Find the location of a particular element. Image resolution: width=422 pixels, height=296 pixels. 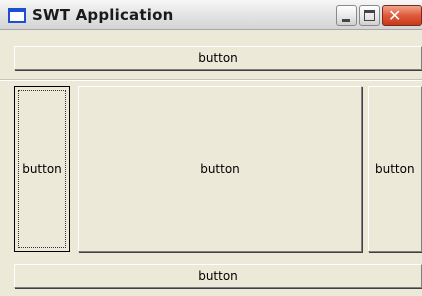

window-app-icon is located at coordinates (17, 15).